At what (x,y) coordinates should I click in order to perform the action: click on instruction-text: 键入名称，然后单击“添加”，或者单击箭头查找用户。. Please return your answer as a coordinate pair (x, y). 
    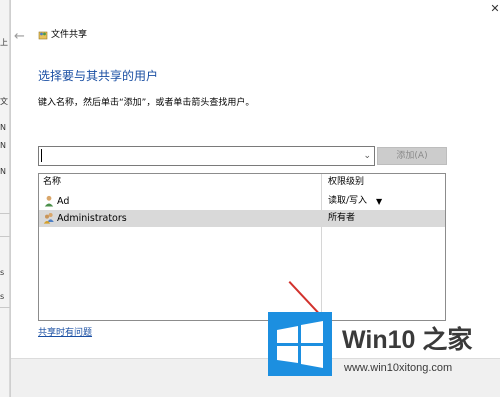
    Looking at the image, I should click on (146, 103).